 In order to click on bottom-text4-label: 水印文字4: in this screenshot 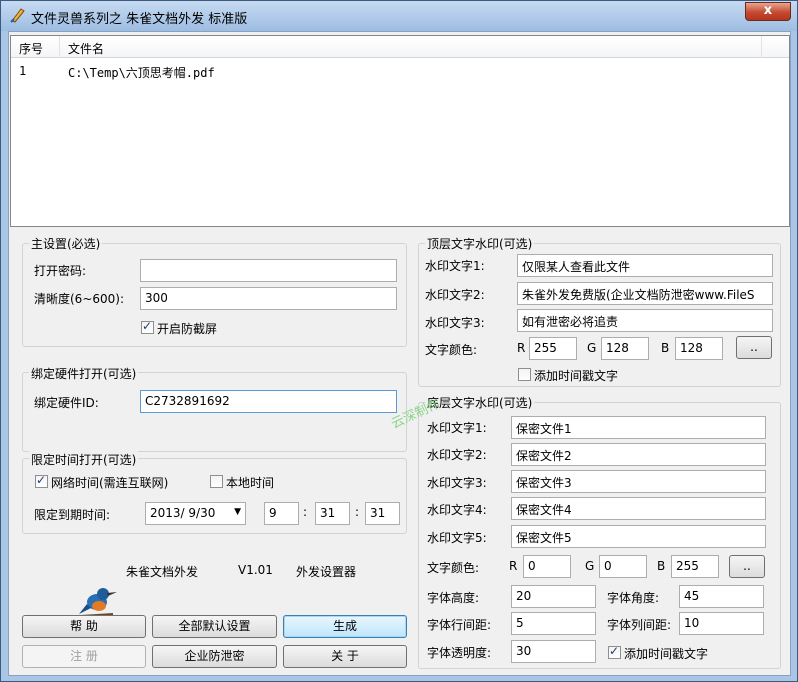, I will do `click(457, 510)`.